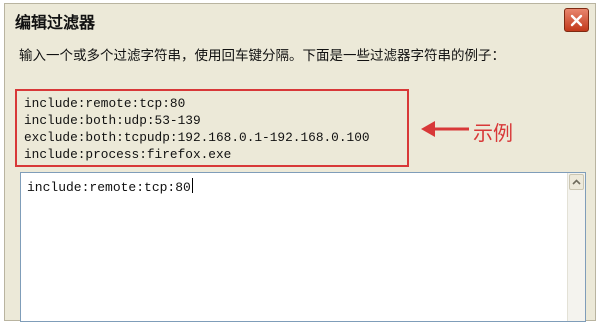 This screenshot has width=600, height=324. I want to click on text-caret, so click(192, 185).